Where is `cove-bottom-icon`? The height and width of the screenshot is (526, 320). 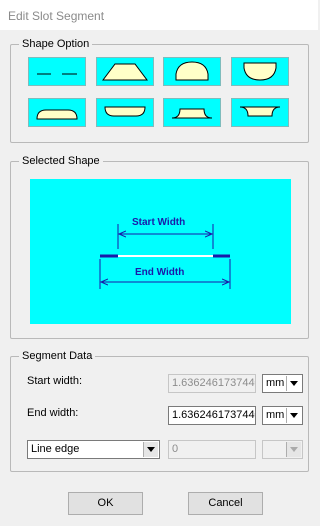
cove-bottom-icon is located at coordinates (260, 111).